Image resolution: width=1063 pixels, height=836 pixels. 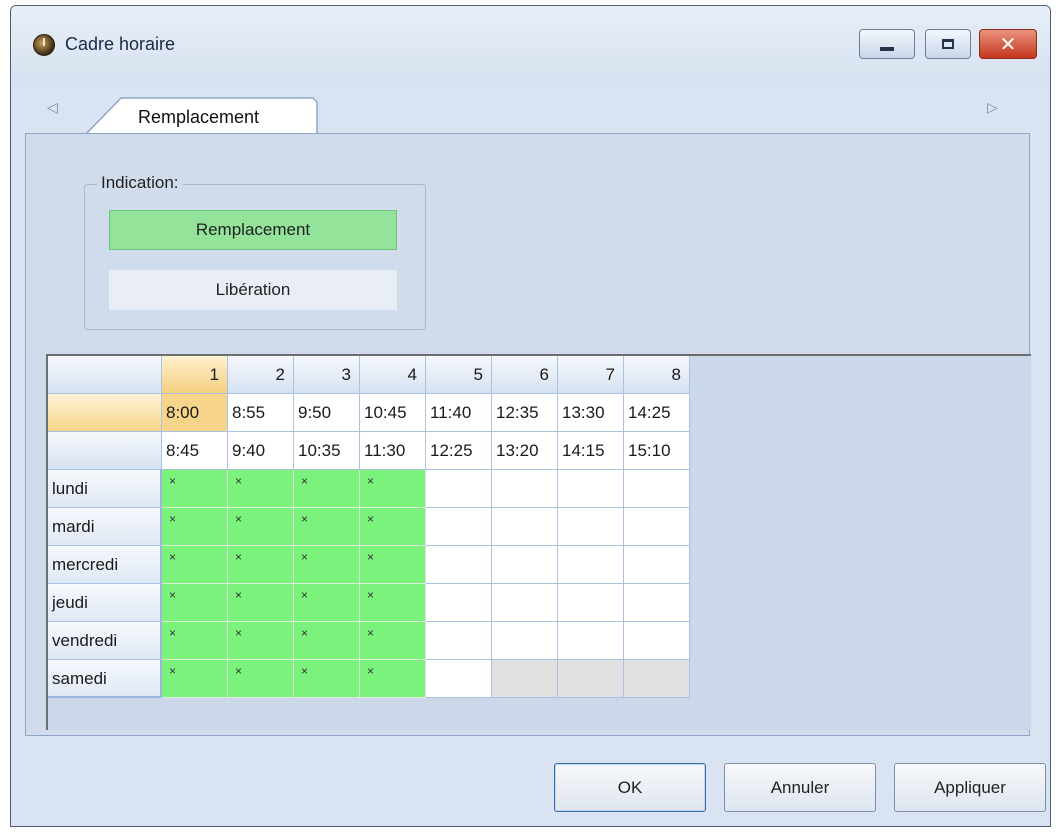 What do you see at coordinates (591, 375) in the screenshot?
I see `period-header: 7` at bounding box center [591, 375].